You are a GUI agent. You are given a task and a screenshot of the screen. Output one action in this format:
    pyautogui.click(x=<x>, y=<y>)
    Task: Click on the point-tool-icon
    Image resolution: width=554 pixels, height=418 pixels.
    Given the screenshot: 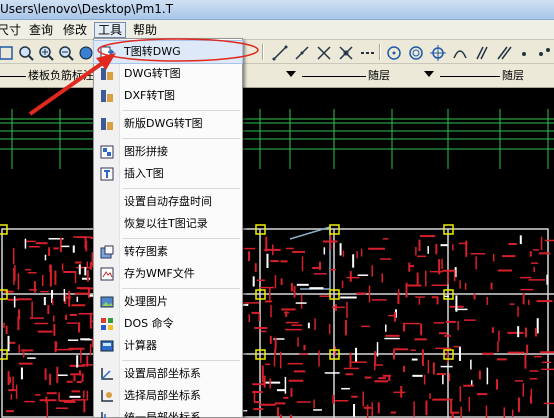 What is the action you would take?
    pyautogui.click(x=523, y=52)
    